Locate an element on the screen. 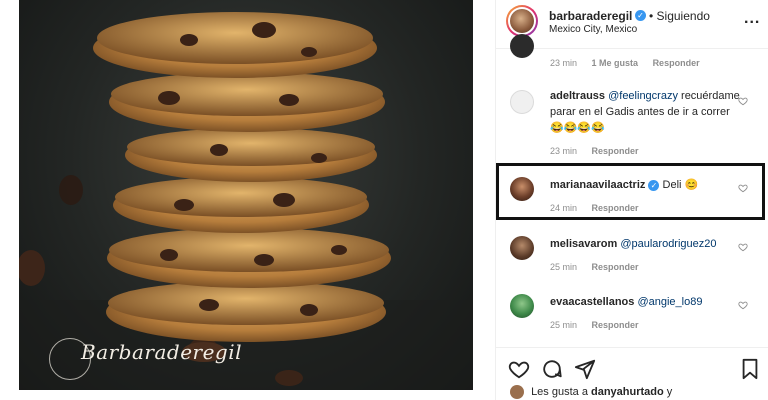  likes-suffix: y is located at coordinates (669, 391).